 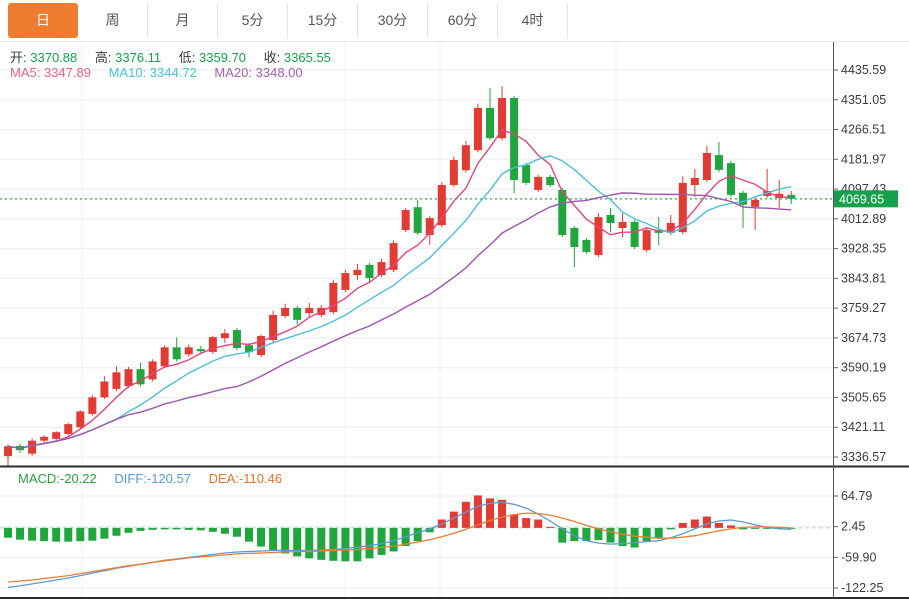 I want to click on svg-text: -59.90, so click(x=858, y=557).